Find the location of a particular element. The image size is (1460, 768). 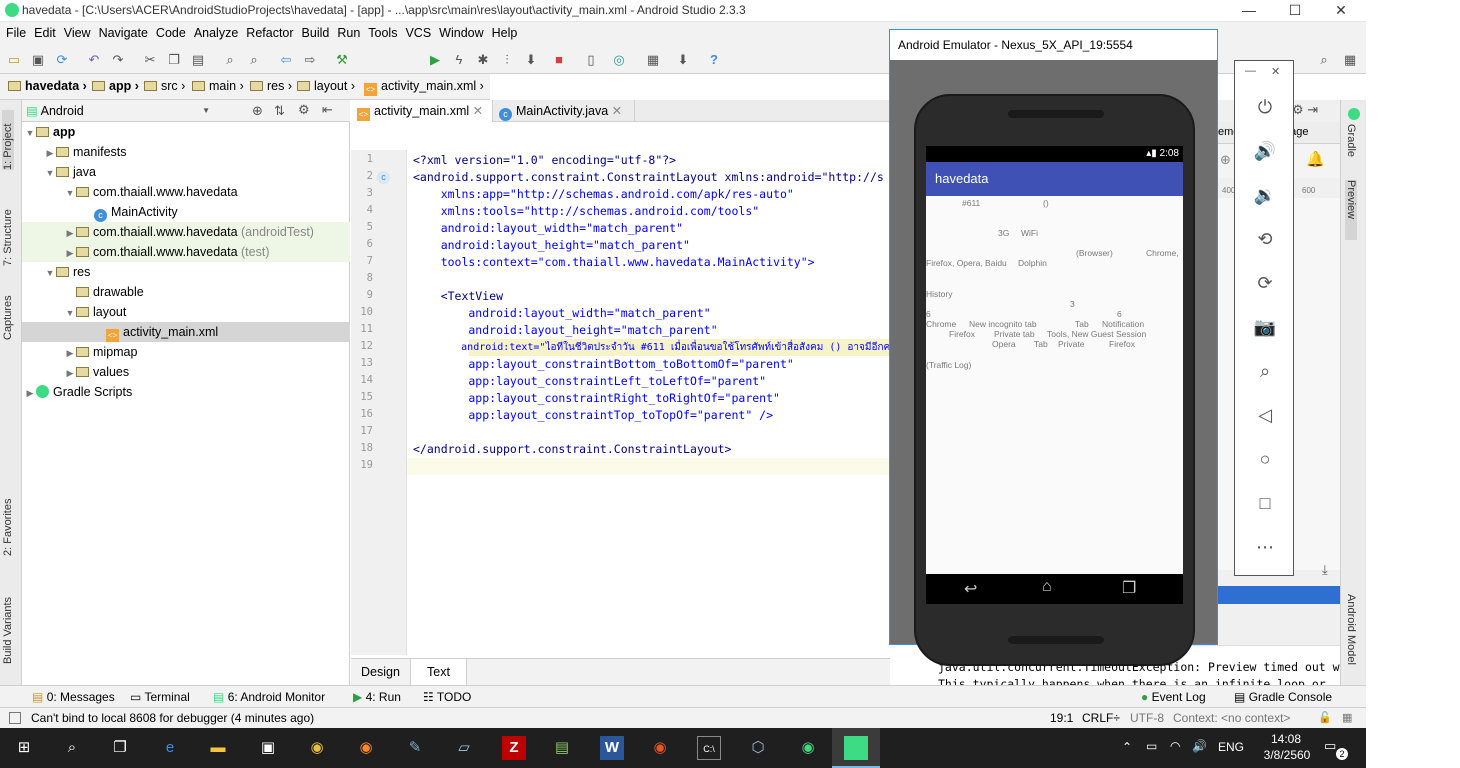

notepad-icon: ▱ is located at coordinates (464, 748).